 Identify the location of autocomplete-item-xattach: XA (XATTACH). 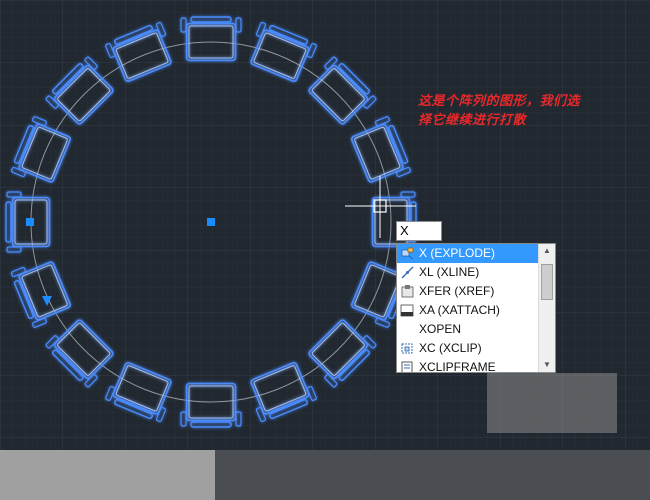
(468, 310).